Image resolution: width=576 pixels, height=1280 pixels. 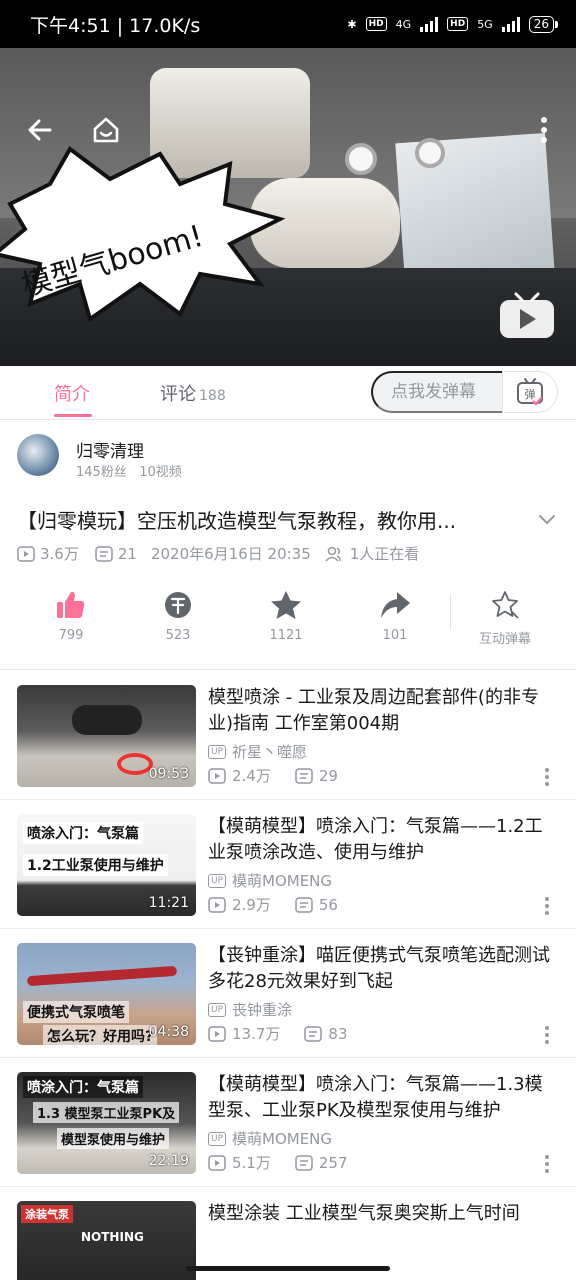 I want to click on video-thumbnail: 涂装气泵 NOTHING, so click(x=106, y=1240).